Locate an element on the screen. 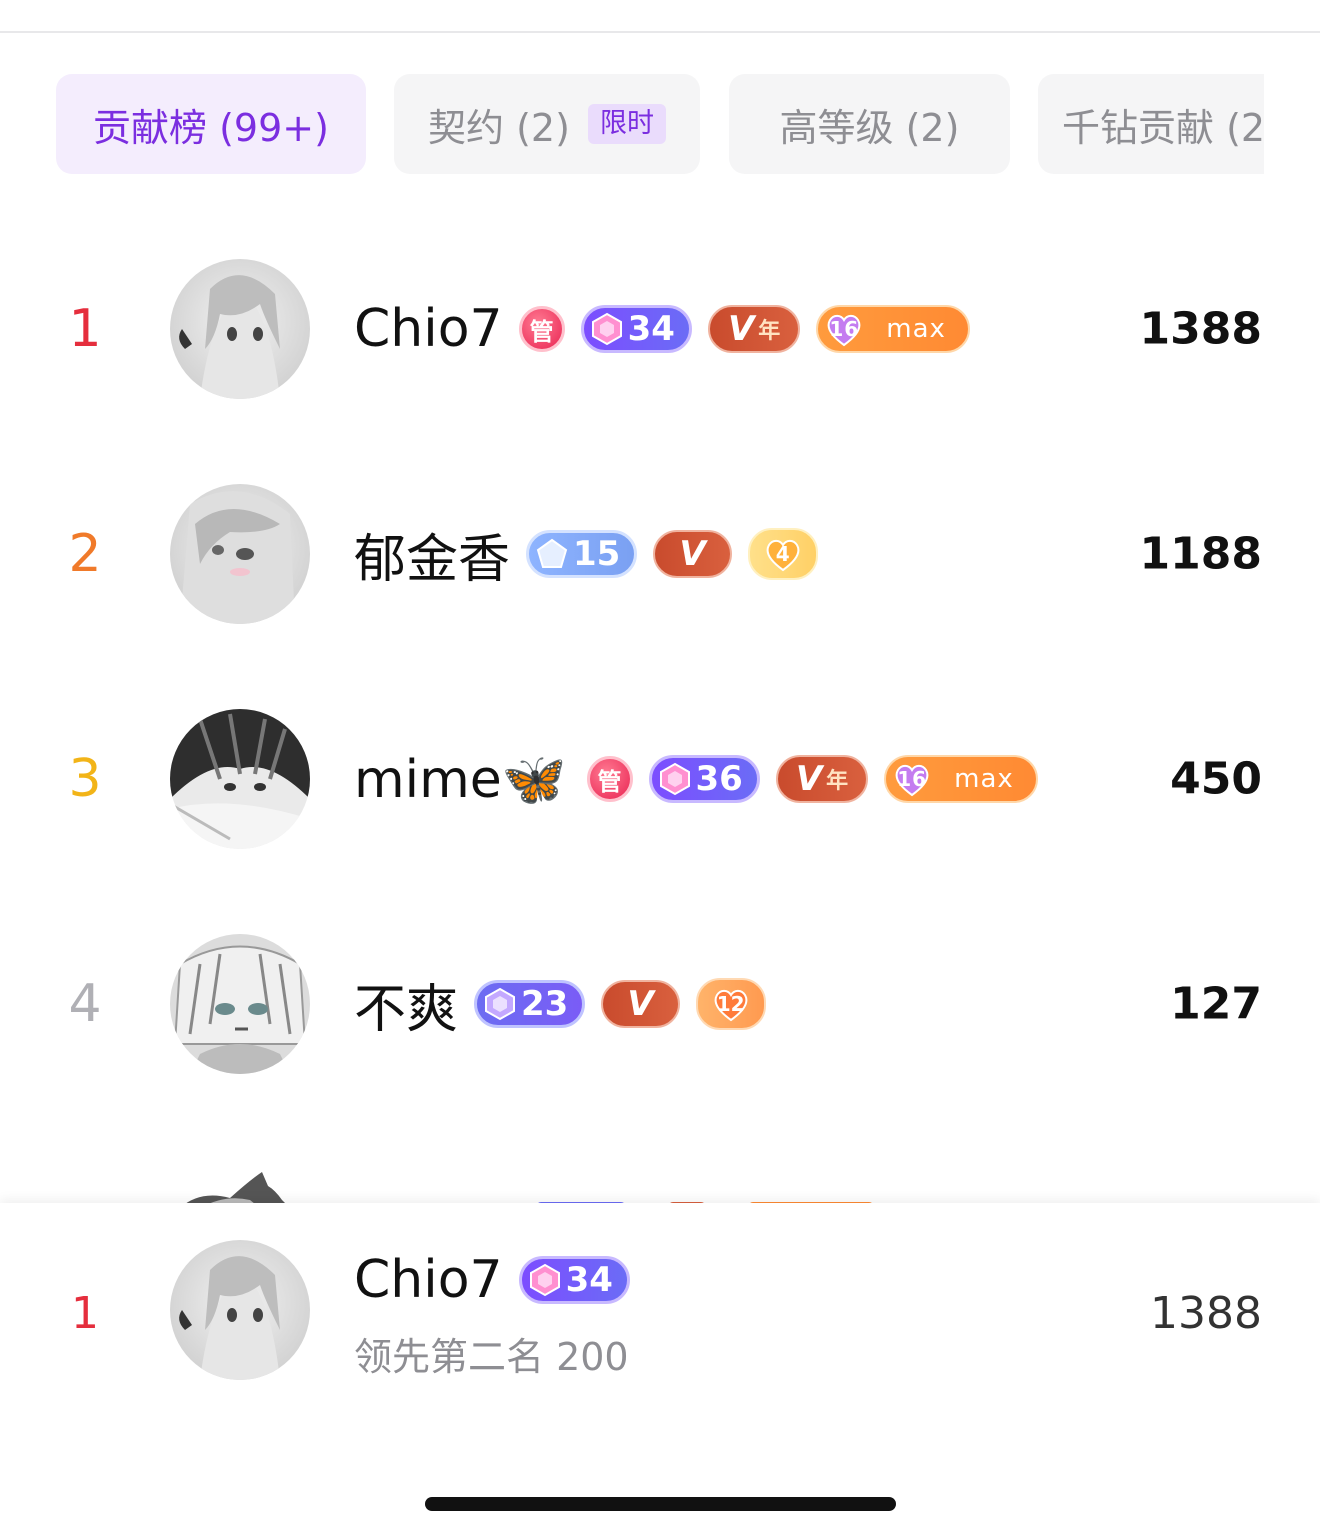 This screenshot has width=1320, height=1536. my-level-badge: 34 is located at coordinates (574, 1280).